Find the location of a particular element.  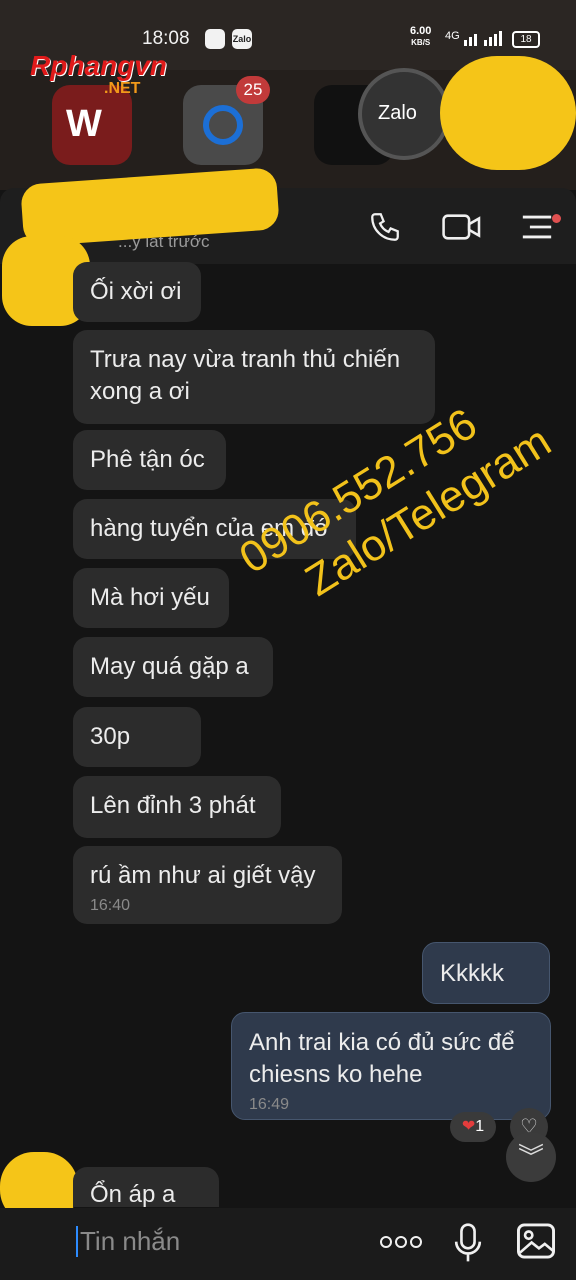

incoming-message: 30p is located at coordinates (137, 737).